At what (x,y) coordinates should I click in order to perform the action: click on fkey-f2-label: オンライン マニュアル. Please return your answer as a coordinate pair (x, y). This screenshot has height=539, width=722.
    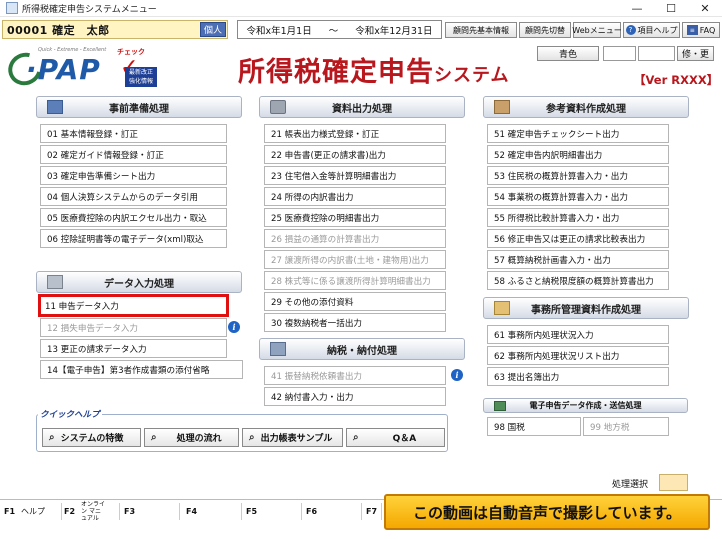
    Looking at the image, I should click on (93, 511).